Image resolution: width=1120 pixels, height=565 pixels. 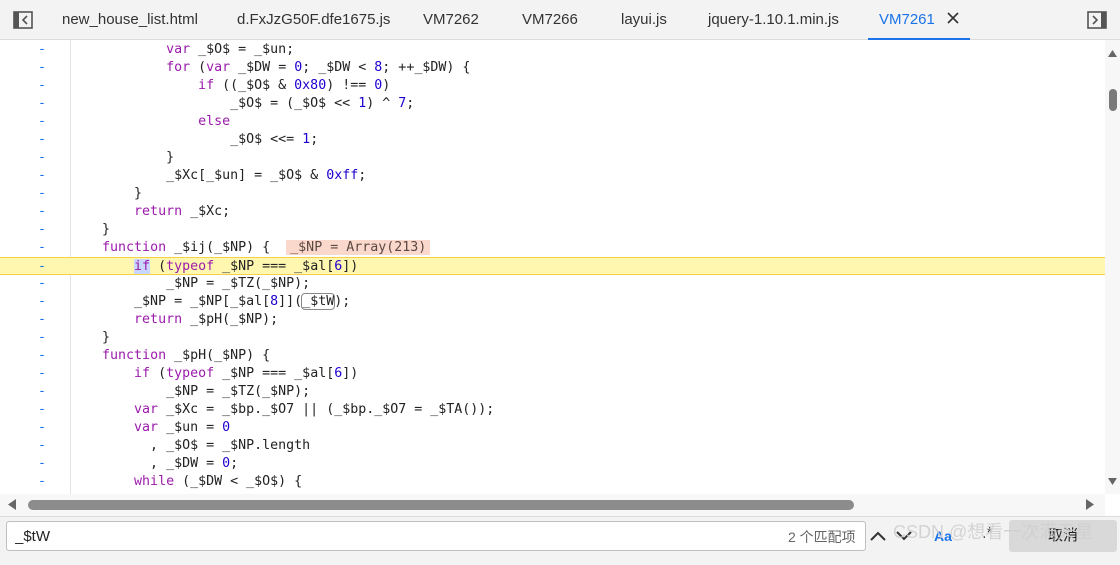 What do you see at coordinates (230, 49) in the screenshot?
I see `code-text: var _$O$ = _$un;` at bounding box center [230, 49].